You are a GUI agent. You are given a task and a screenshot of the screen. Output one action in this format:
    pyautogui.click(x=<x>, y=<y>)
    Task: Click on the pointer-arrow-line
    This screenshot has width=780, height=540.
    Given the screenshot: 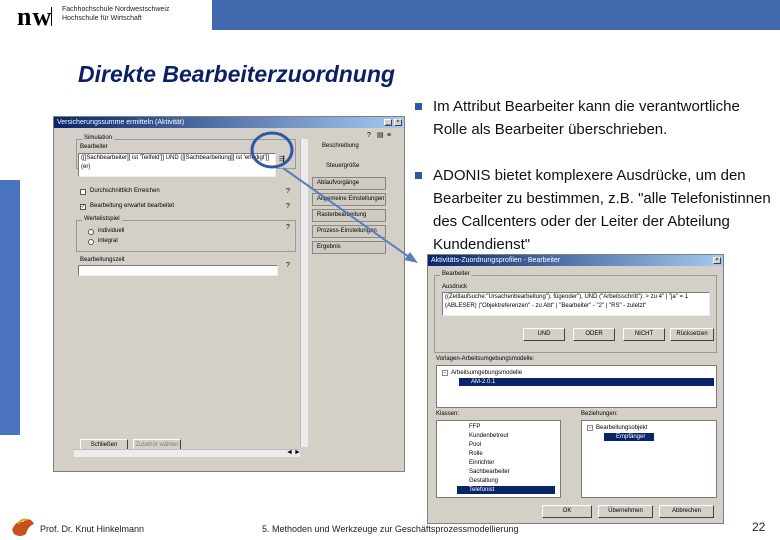 What is the action you would take?
    pyautogui.click(x=347, y=213)
    